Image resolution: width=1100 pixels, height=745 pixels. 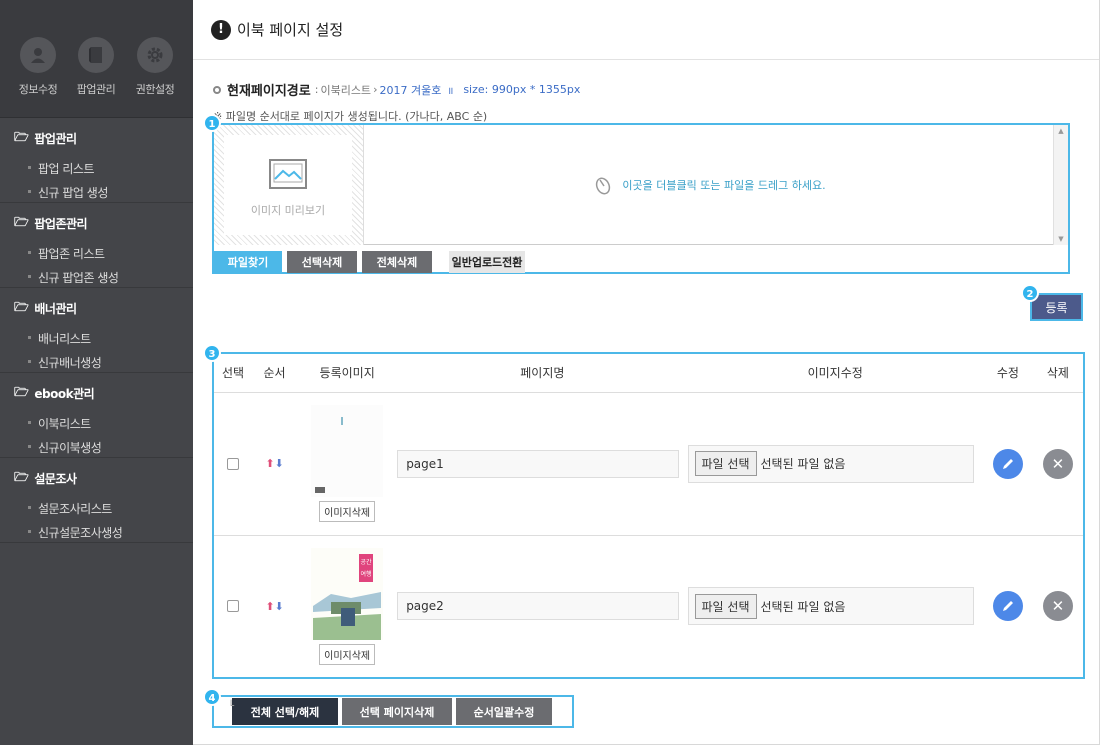 What do you see at coordinates (487, 262) in the screenshot?
I see `normal-upload-toggle-button: 일반업로드전환` at bounding box center [487, 262].